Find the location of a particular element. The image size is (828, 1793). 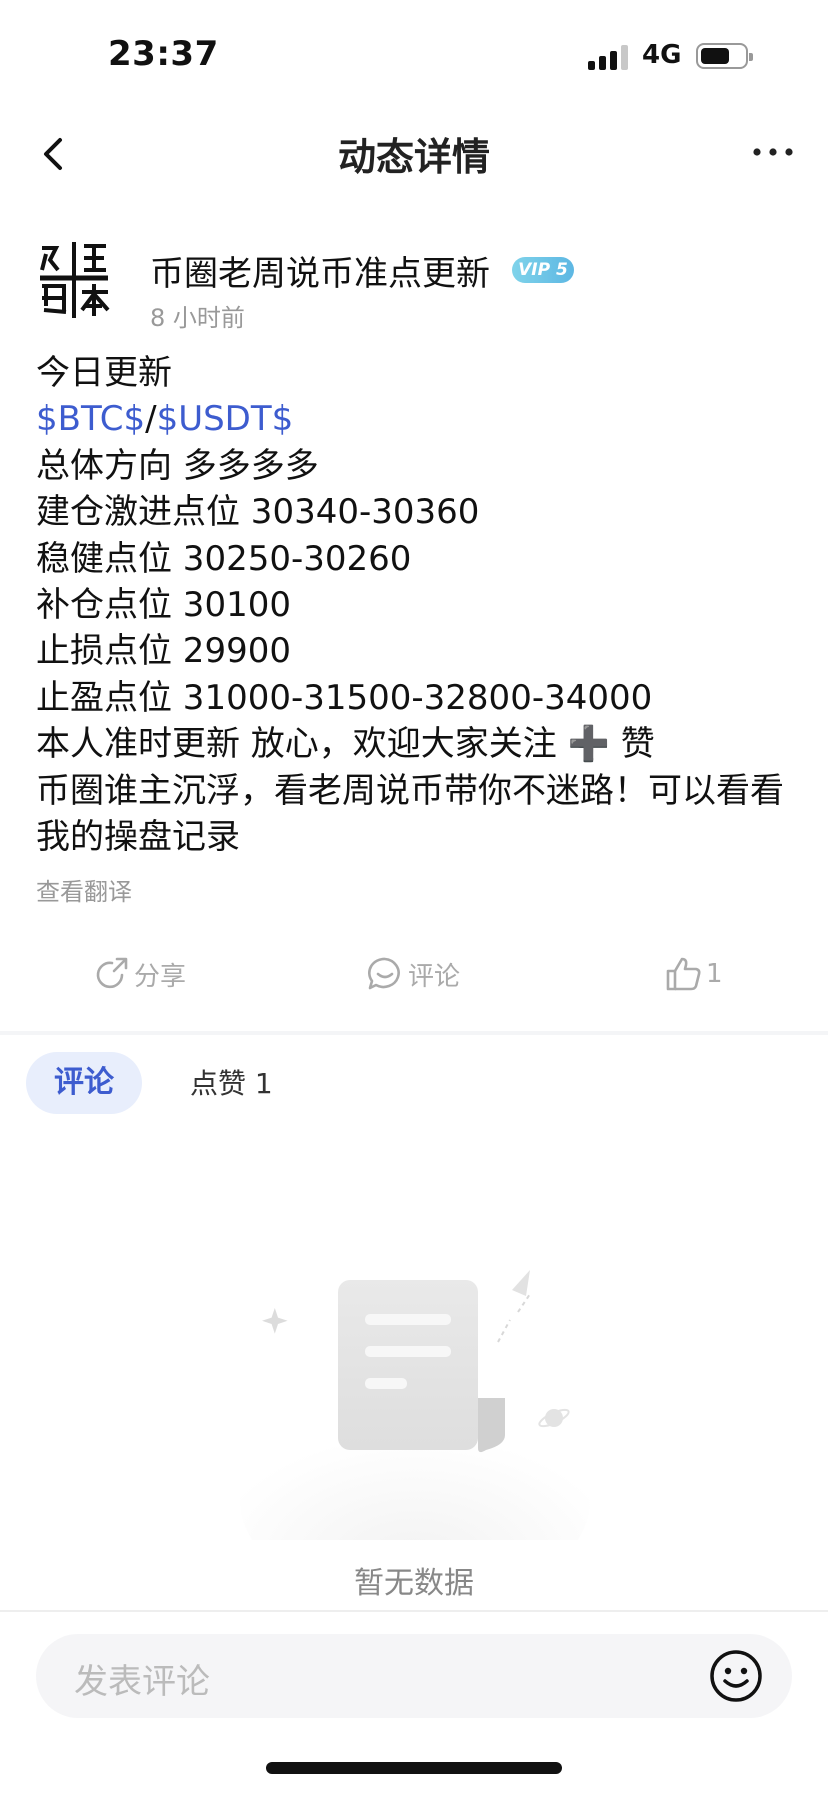

comment-label: 评论 is located at coordinates (434, 976).